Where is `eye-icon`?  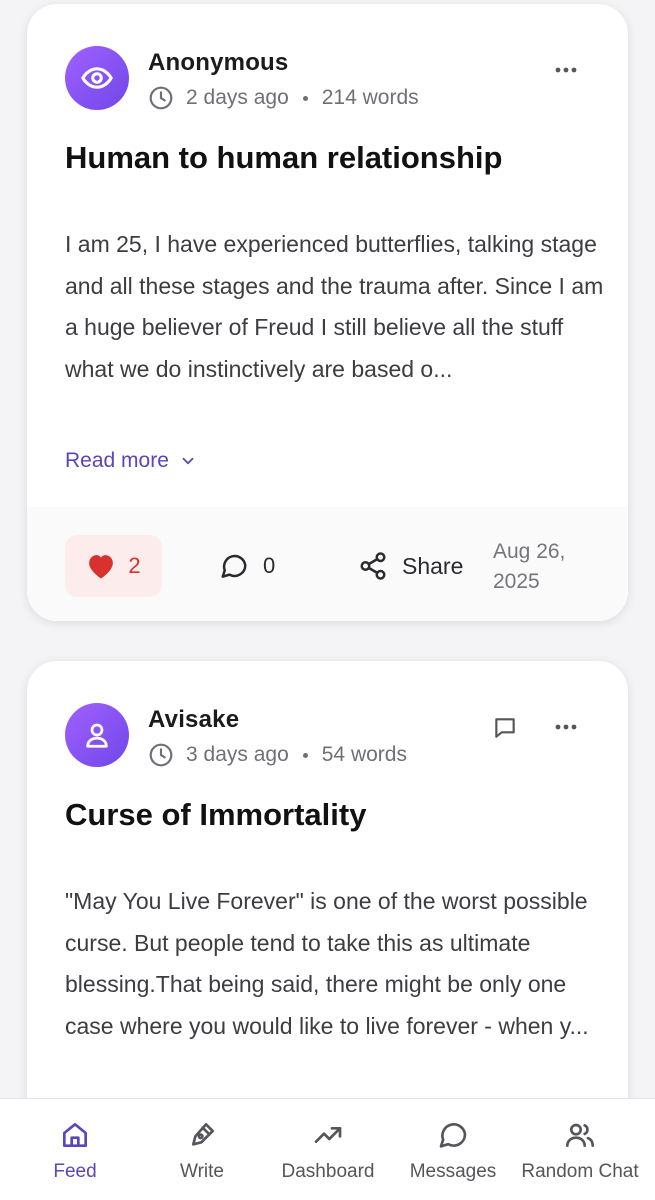 eye-icon is located at coordinates (97, 78).